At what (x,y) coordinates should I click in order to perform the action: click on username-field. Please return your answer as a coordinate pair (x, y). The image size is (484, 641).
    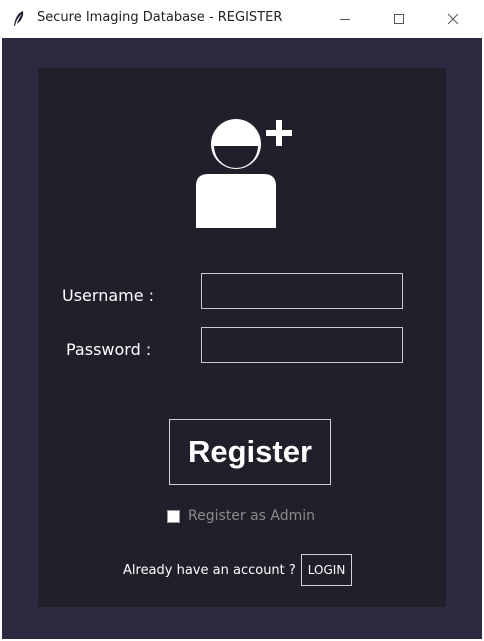
    Looking at the image, I should click on (302, 291).